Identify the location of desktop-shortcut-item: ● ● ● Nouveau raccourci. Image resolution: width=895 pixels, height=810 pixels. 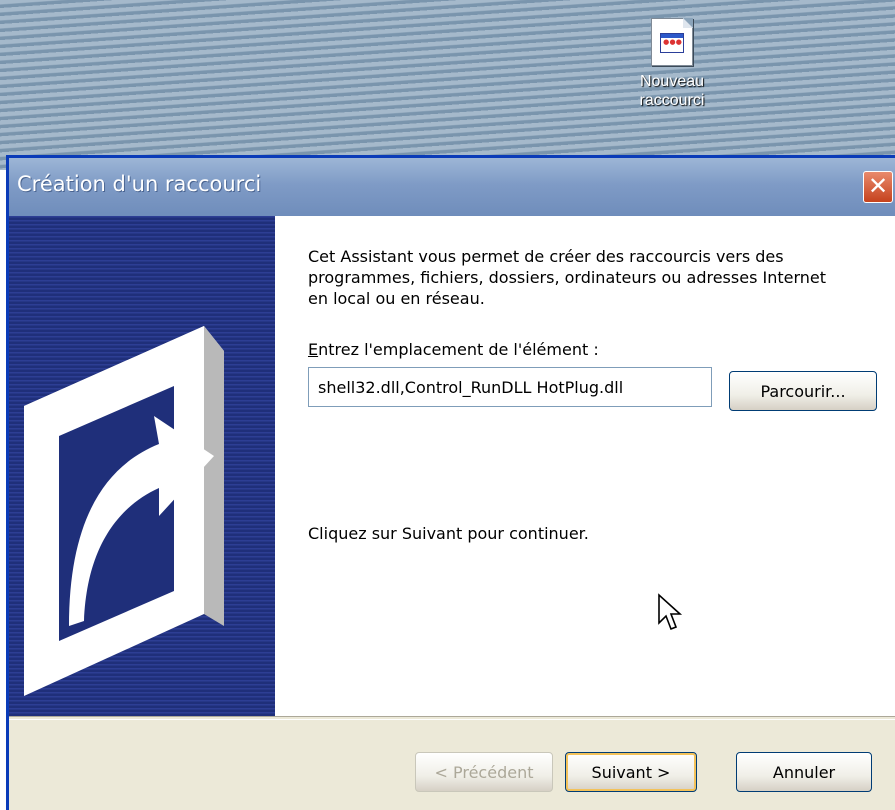
(672, 64).